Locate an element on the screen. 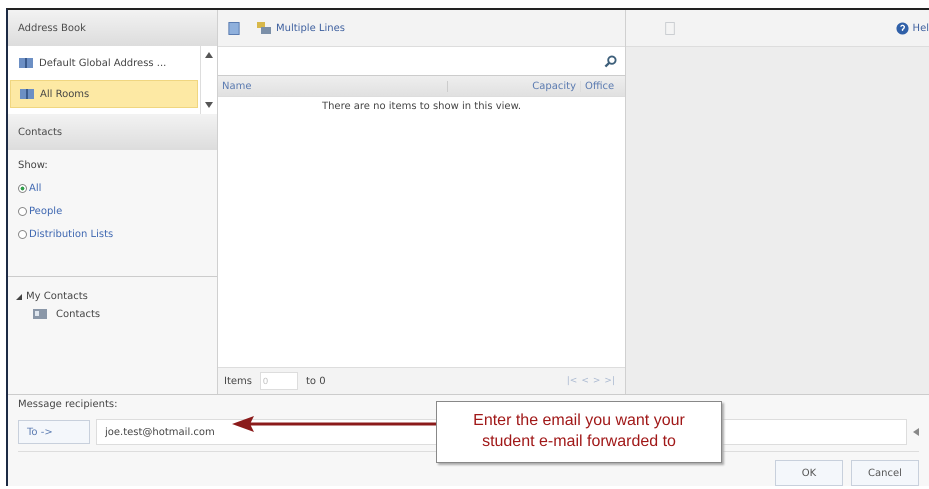 This screenshot has width=929, height=489. recipients-label: Message recipients: is located at coordinates (68, 405).